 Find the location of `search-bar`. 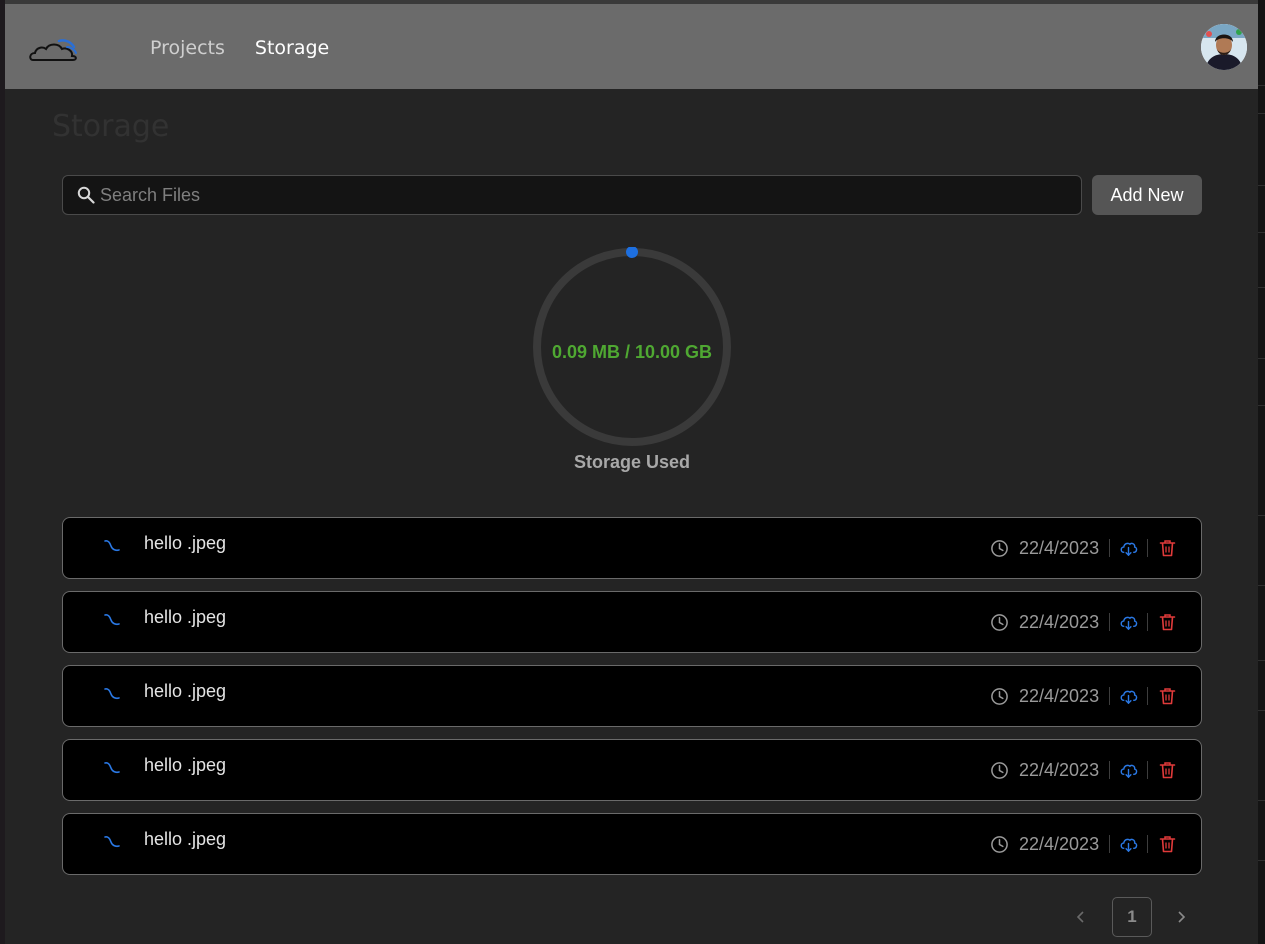

search-bar is located at coordinates (572, 195).